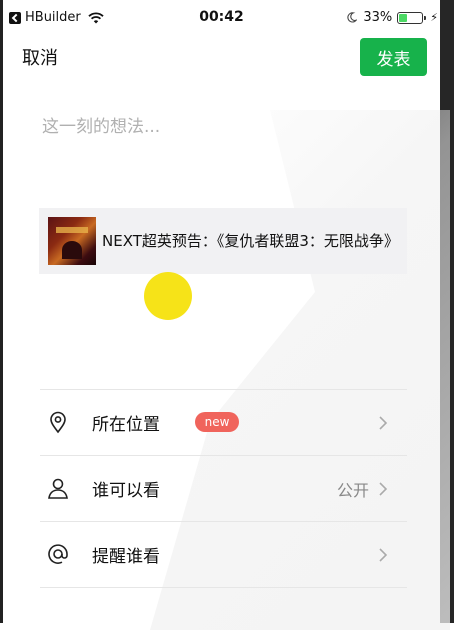 This screenshot has height=630, width=454. I want to click on mention-label: 提醒谁看, so click(126, 557).